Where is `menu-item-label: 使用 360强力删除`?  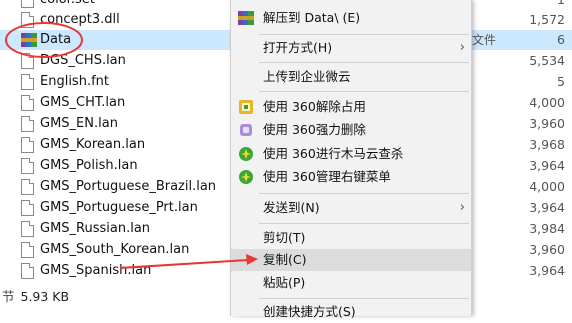
menu-item-label: 使用 360强力删除 is located at coordinates (314, 129).